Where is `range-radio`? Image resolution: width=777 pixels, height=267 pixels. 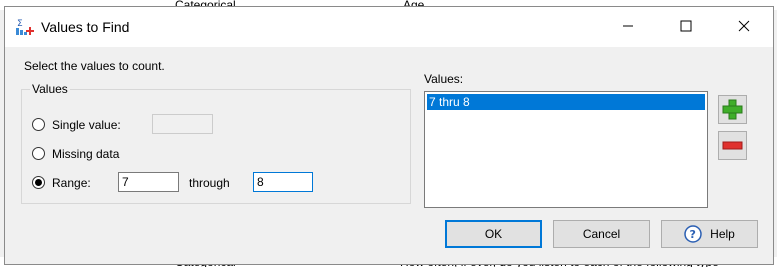
range-radio is located at coordinates (38, 182).